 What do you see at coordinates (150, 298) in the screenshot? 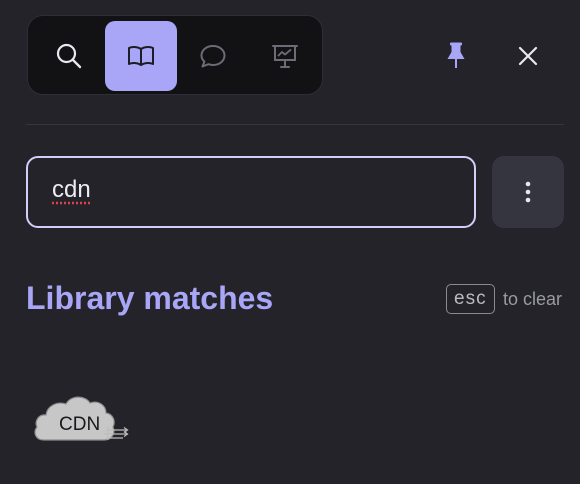
I see `library-matches-heading: Library matches` at bounding box center [150, 298].